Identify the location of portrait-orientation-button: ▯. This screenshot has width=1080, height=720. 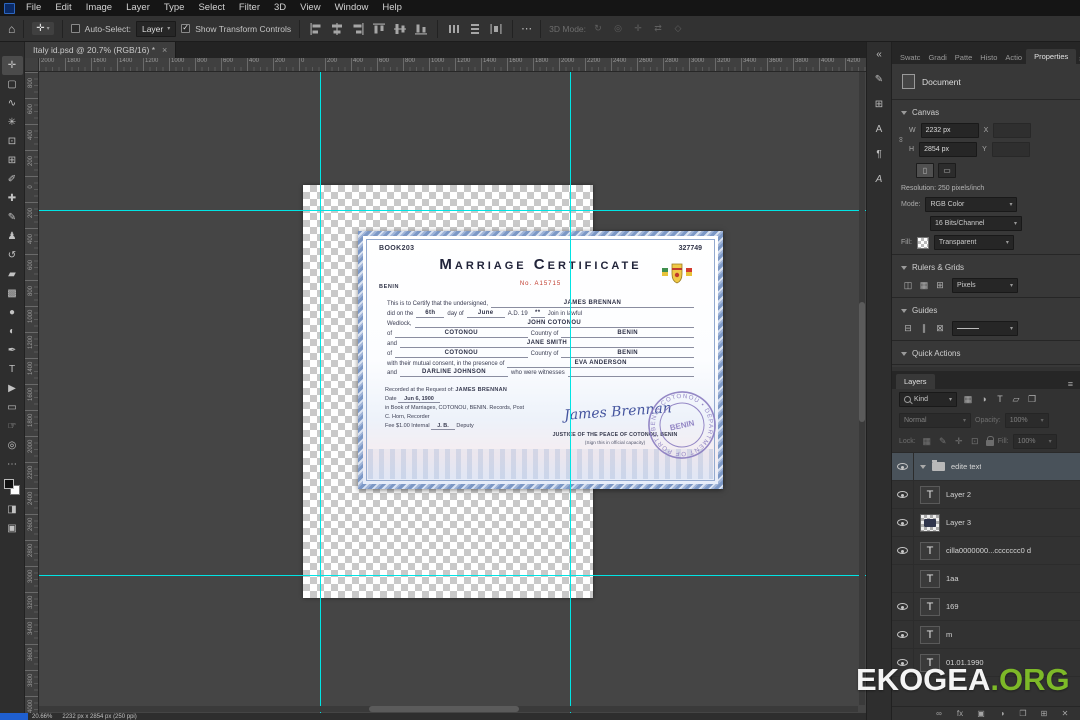
(925, 170).